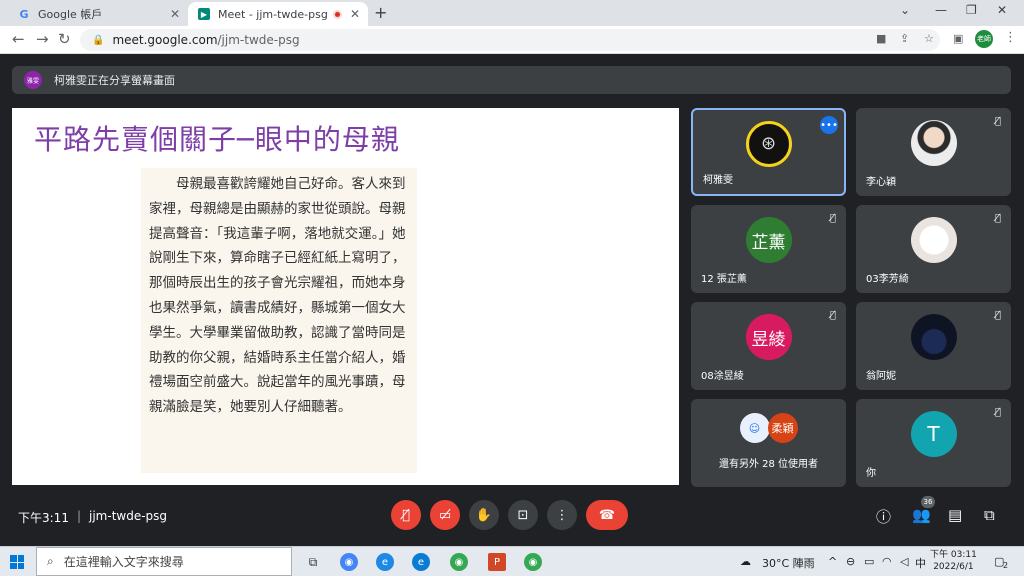 This screenshot has width=1024, height=576. What do you see at coordinates (768, 249) in the screenshot?
I see `participant-tile: 🎙̸ 芷薰 12 張芷薰` at bounding box center [768, 249].